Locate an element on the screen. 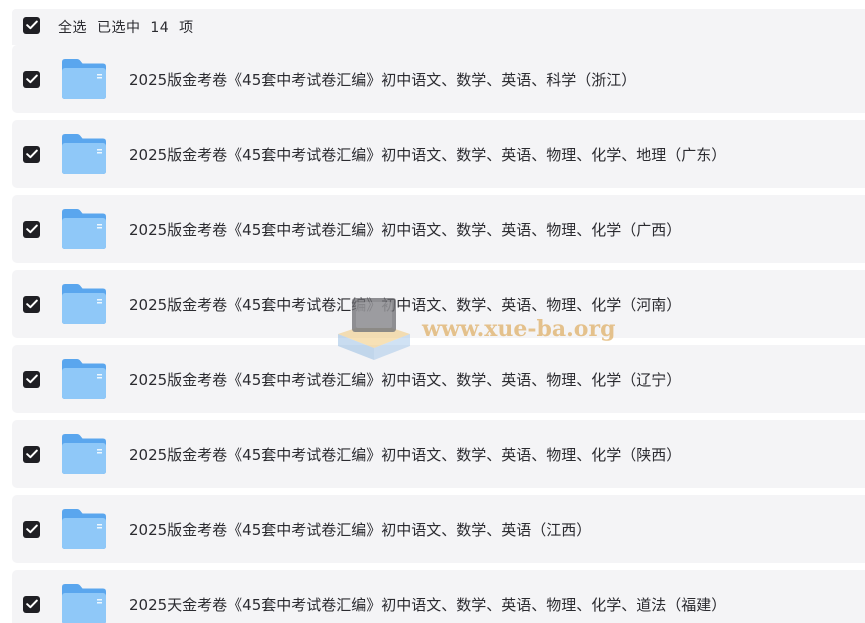 The image size is (865, 623). file-row: 2025版金考卷《45套中考试卷汇编》初中语文、数学、英语（江西） is located at coordinates (438, 529).